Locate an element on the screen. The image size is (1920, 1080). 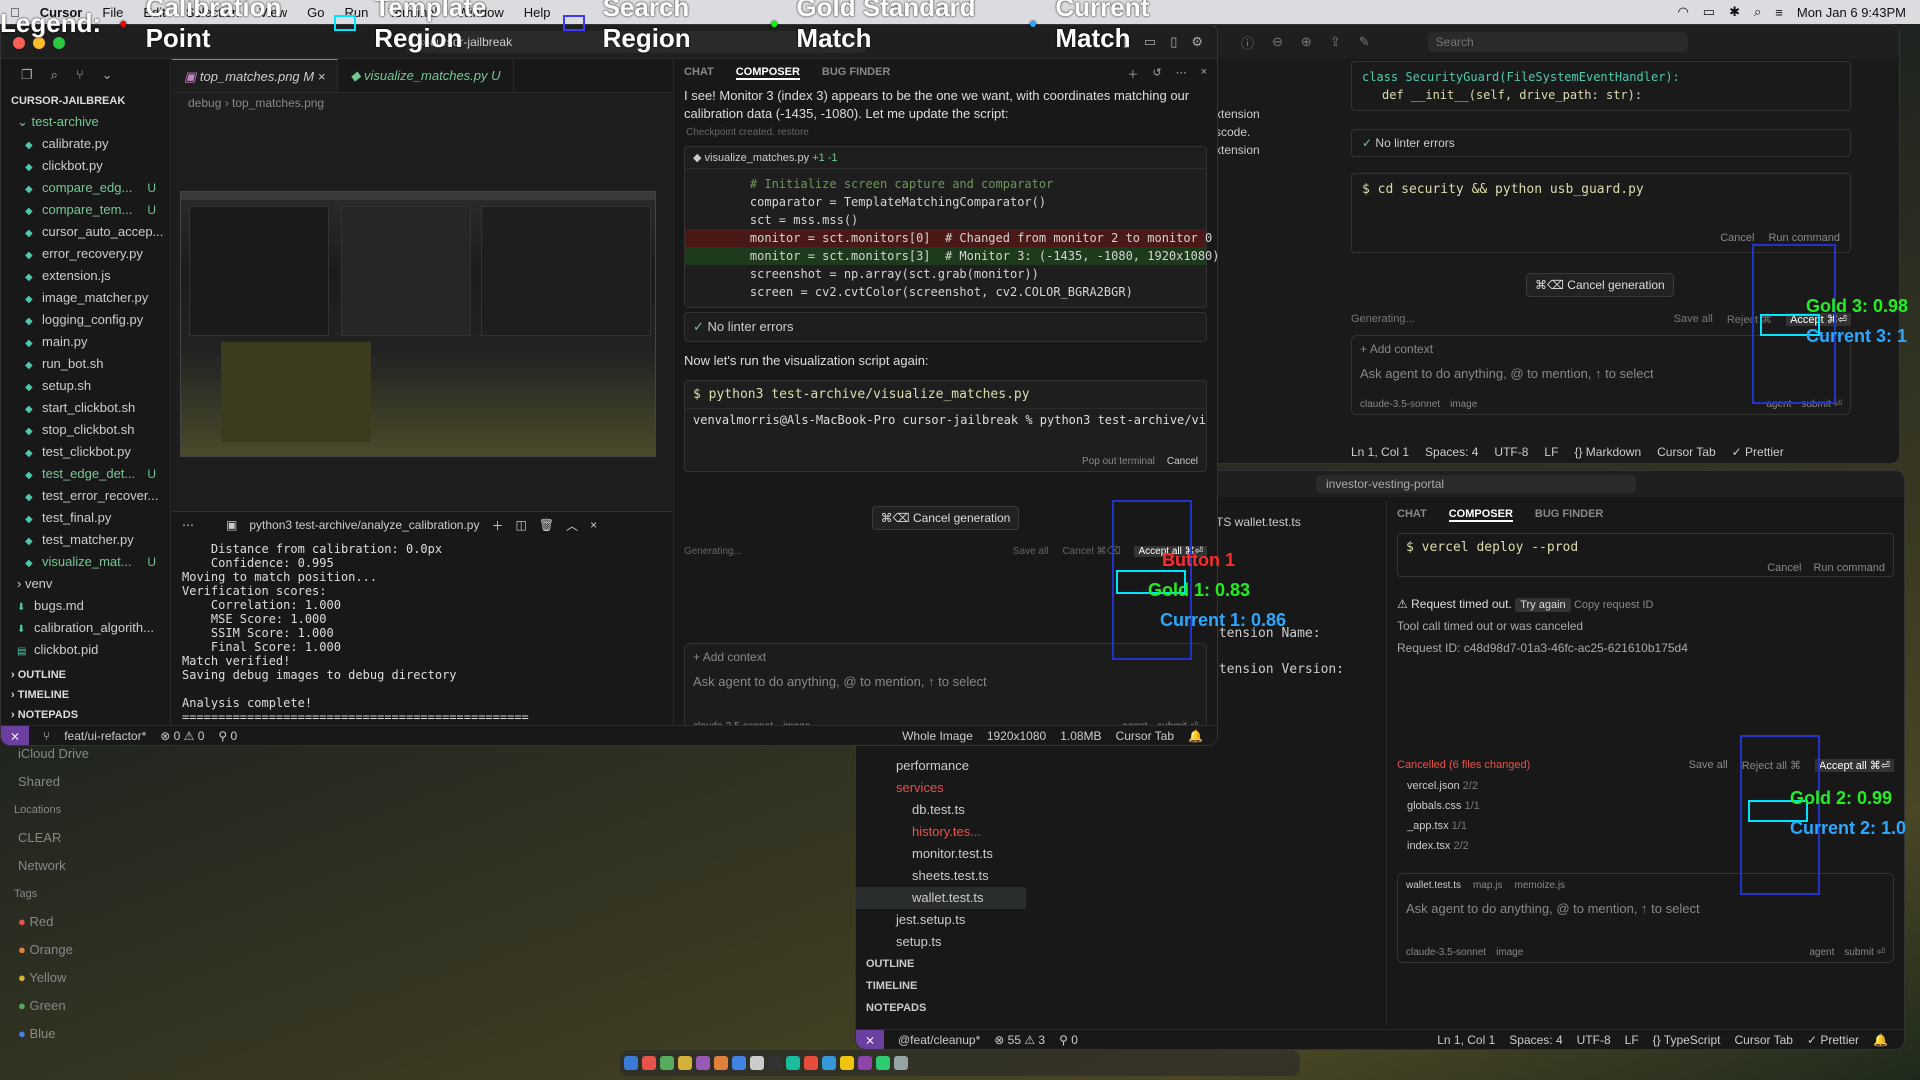
status-eol: LF is located at coordinates (1551, 452).